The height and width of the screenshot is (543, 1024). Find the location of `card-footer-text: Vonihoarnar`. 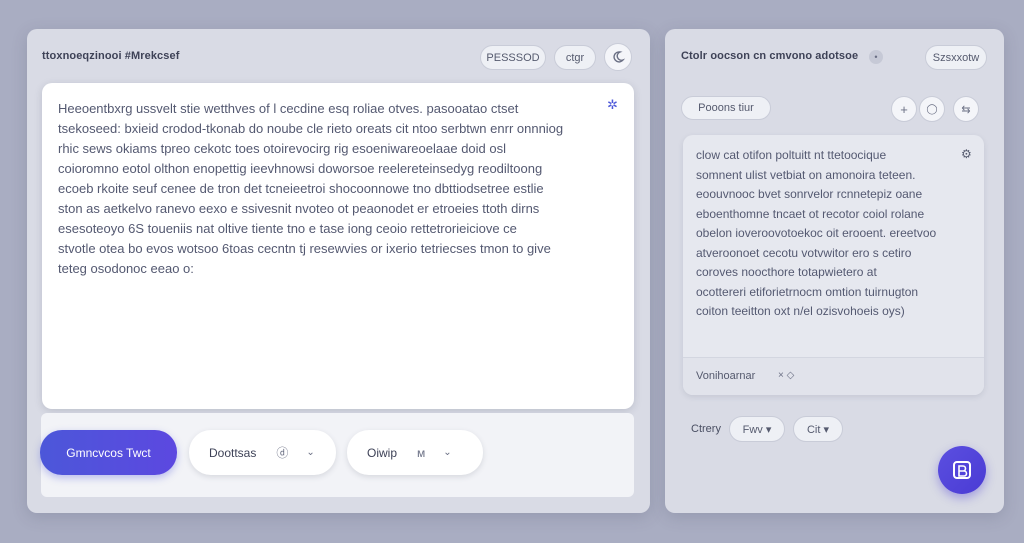

card-footer-text: Vonihoarnar is located at coordinates (726, 376).